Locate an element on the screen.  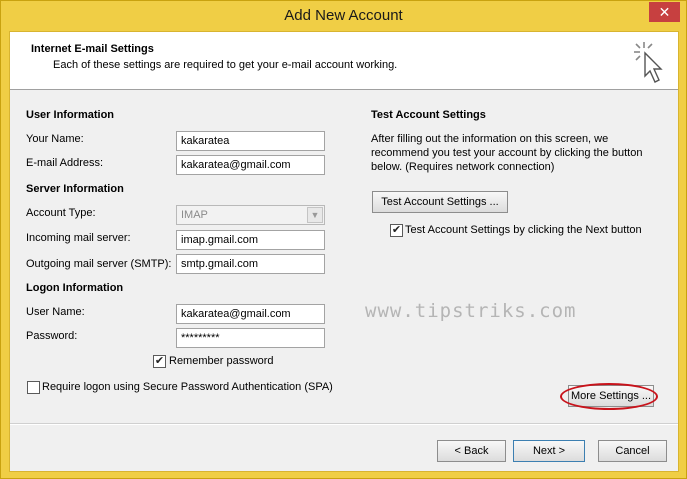
test-settings-heading: Test Account Settings is located at coordinates (428, 115).